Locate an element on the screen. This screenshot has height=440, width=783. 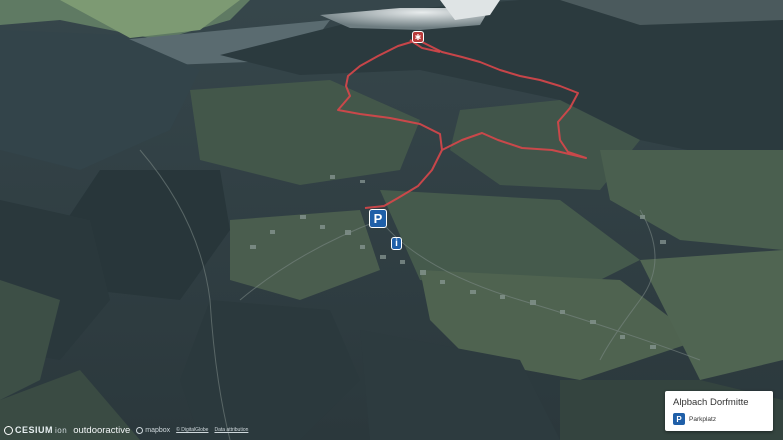
parking-marker: P is located at coordinates (378, 218).